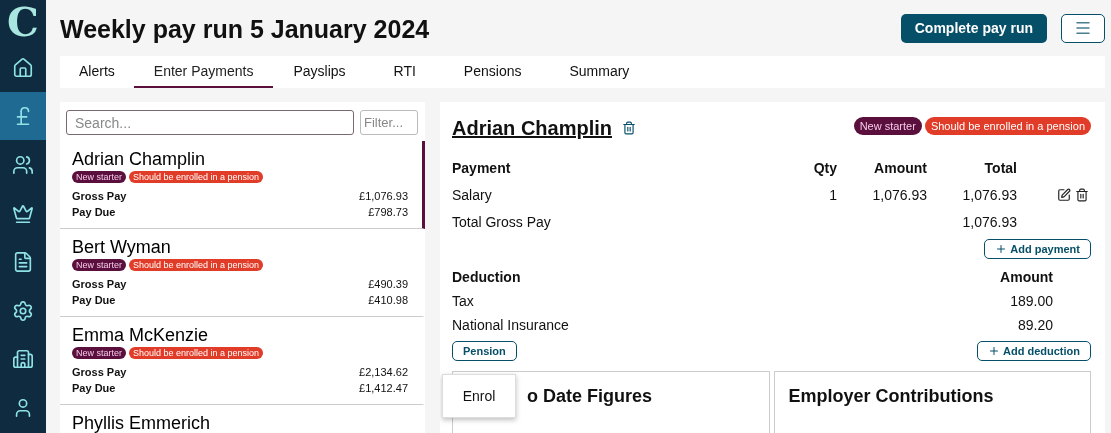  What do you see at coordinates (23, 213) in the screenshot?
I see `crown-icon` at bounding box center [23, 213].